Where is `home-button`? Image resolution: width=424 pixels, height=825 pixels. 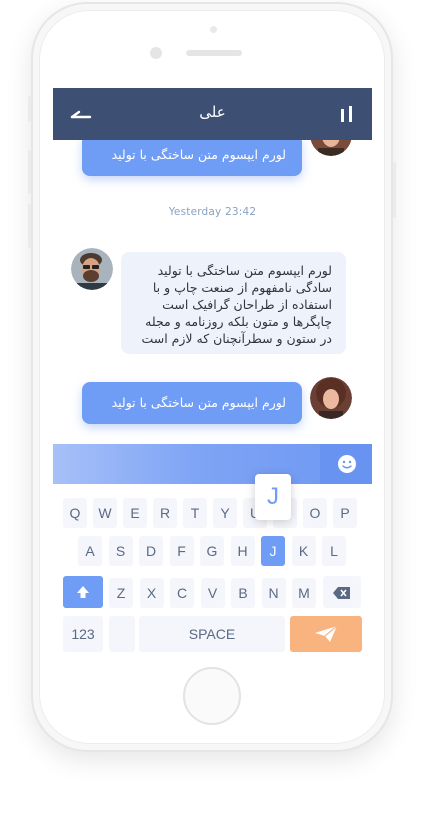 home-button is located at coordinates (212, 696).